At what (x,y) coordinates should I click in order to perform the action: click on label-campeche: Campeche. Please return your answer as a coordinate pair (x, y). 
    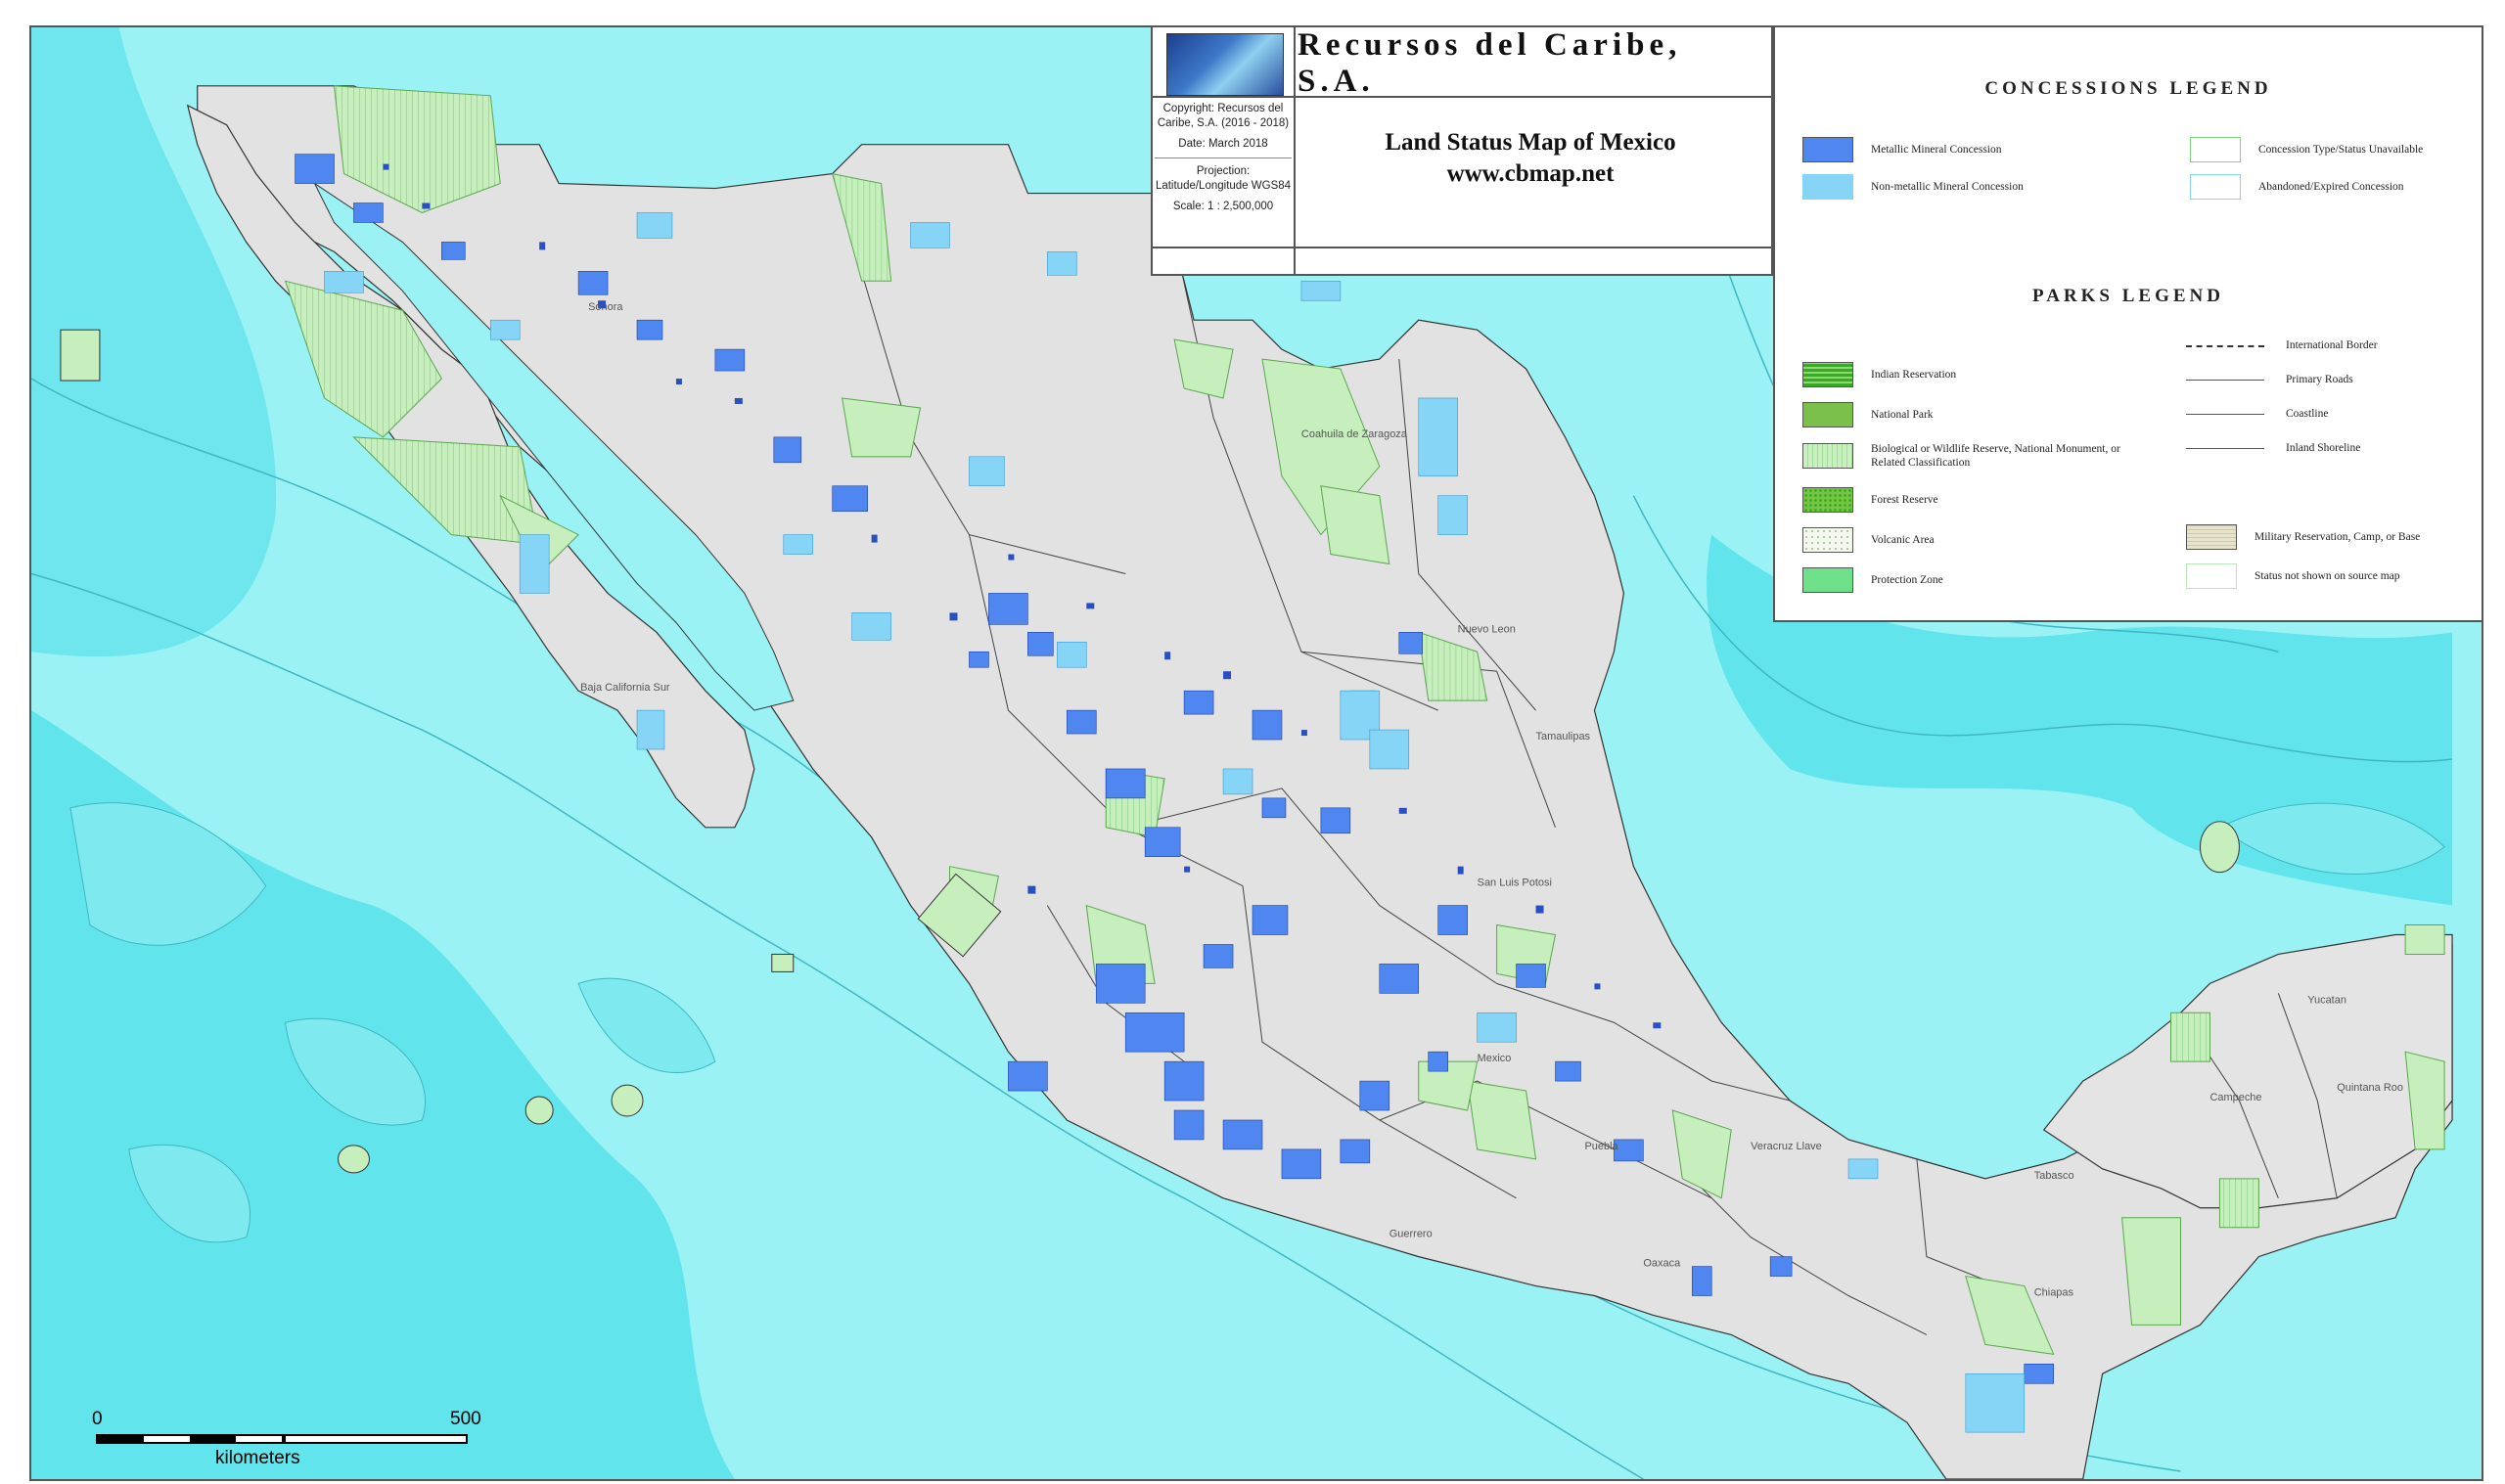
    Looking at the image, I should click on (2235, 1097).